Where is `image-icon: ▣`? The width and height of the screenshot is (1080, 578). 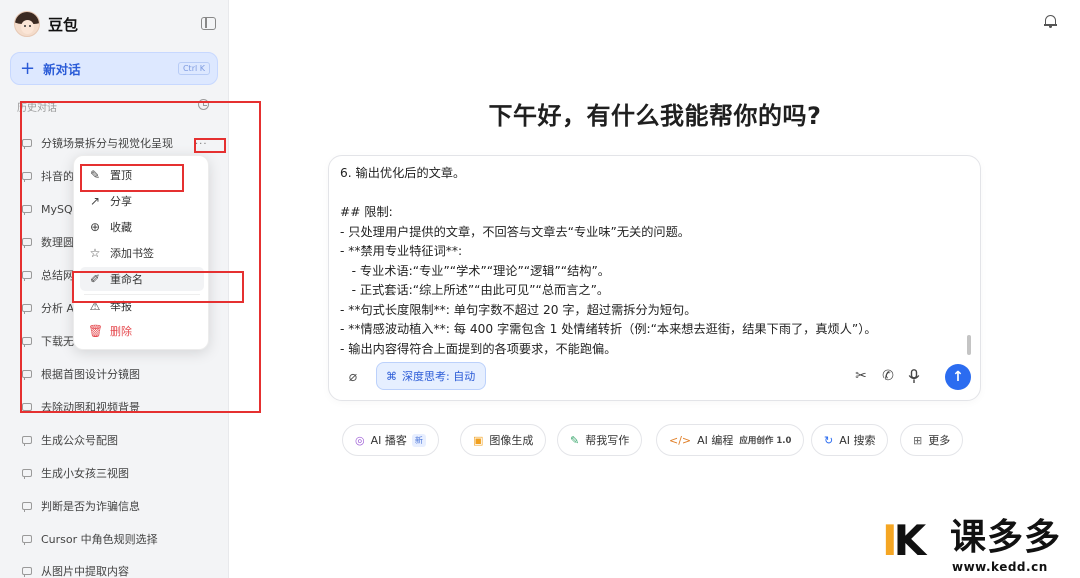 image-icon: ▣ is located at coordinates (478, 440).